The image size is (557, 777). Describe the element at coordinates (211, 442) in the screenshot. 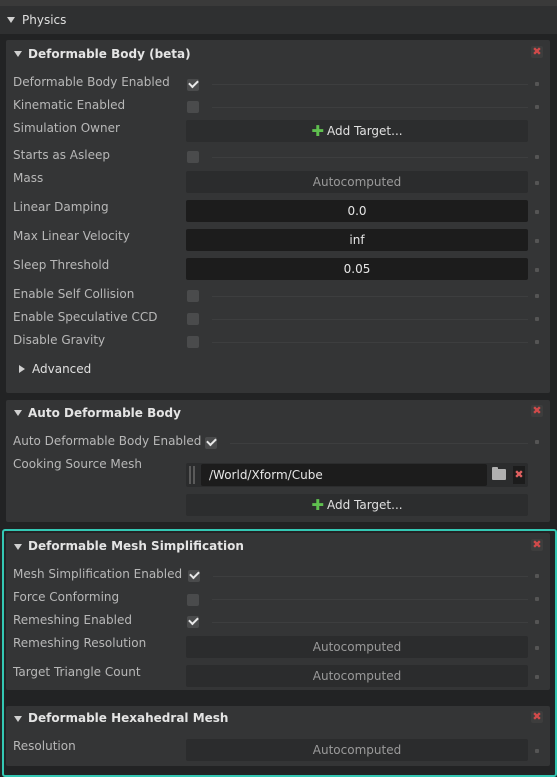

I see `auto-deformable-enabled-checkbox` at that location.